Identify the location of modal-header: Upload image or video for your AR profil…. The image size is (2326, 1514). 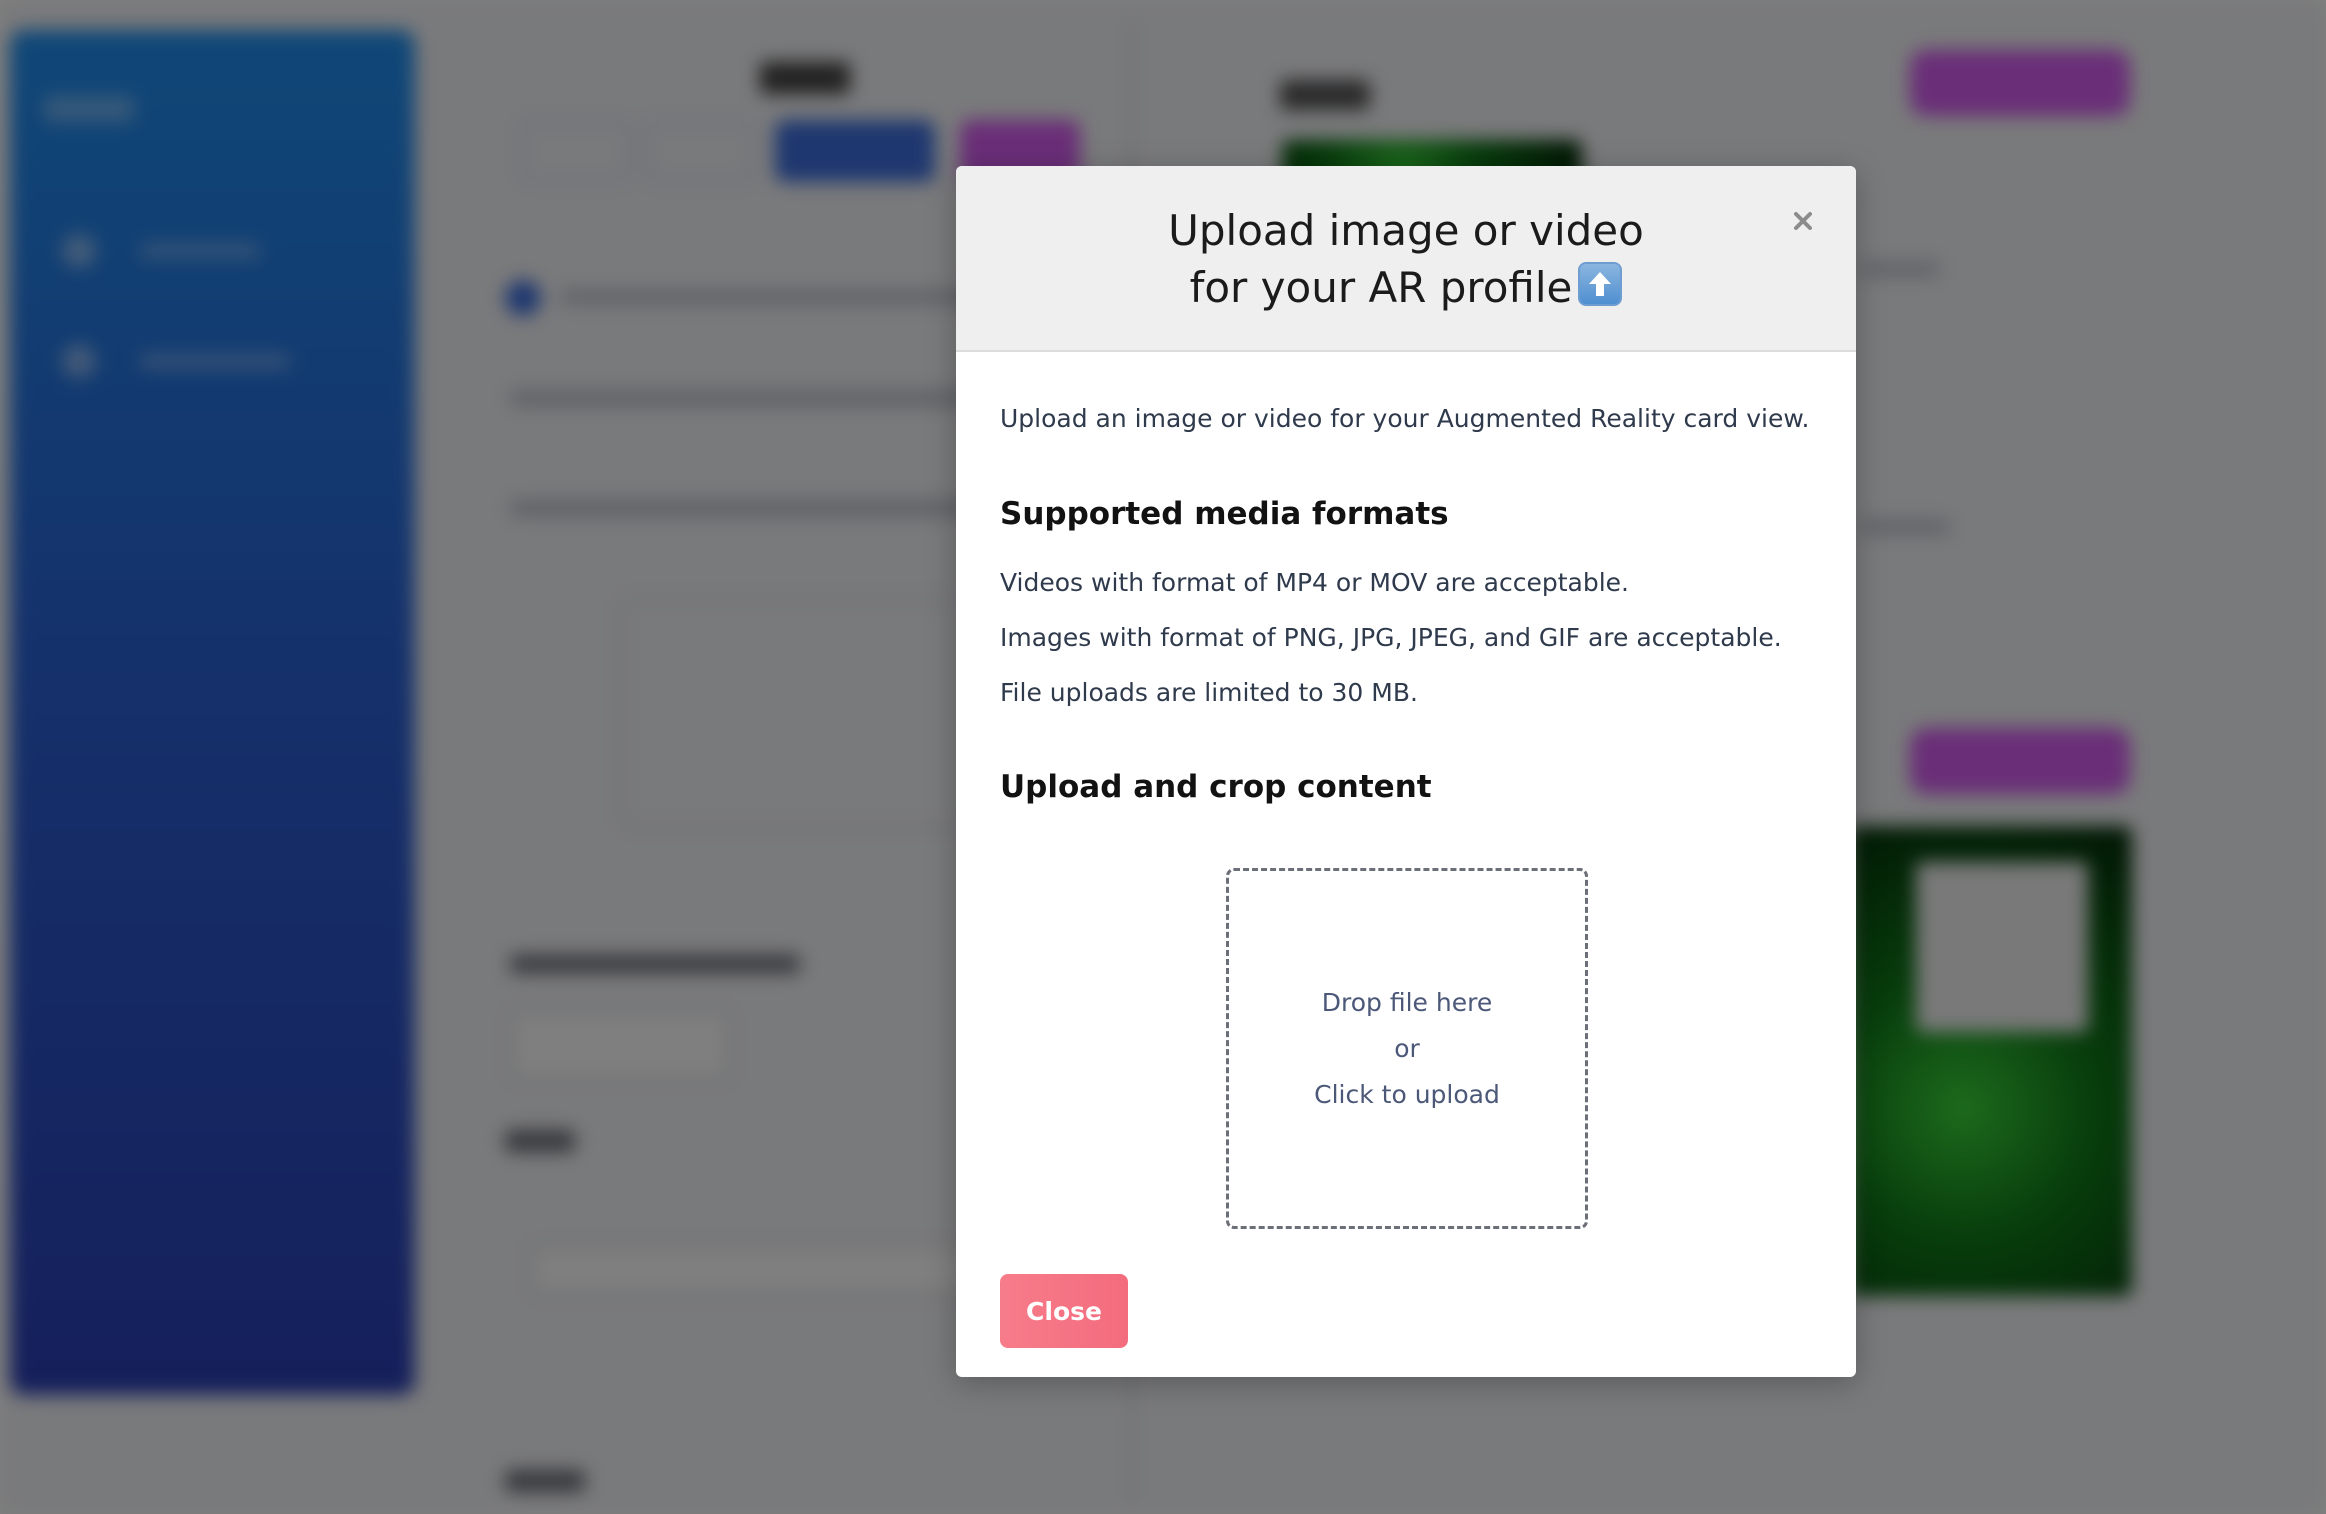
(1406, 259).